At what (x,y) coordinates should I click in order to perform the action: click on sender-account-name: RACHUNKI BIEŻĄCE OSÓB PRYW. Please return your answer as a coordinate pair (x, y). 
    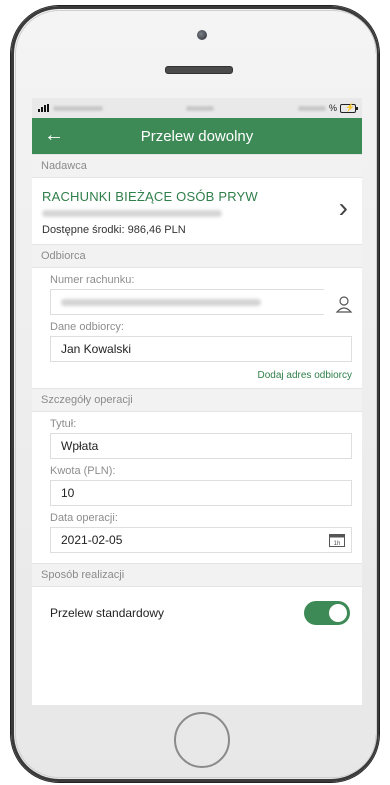
    Looking at the image, I should click on (150, 196).